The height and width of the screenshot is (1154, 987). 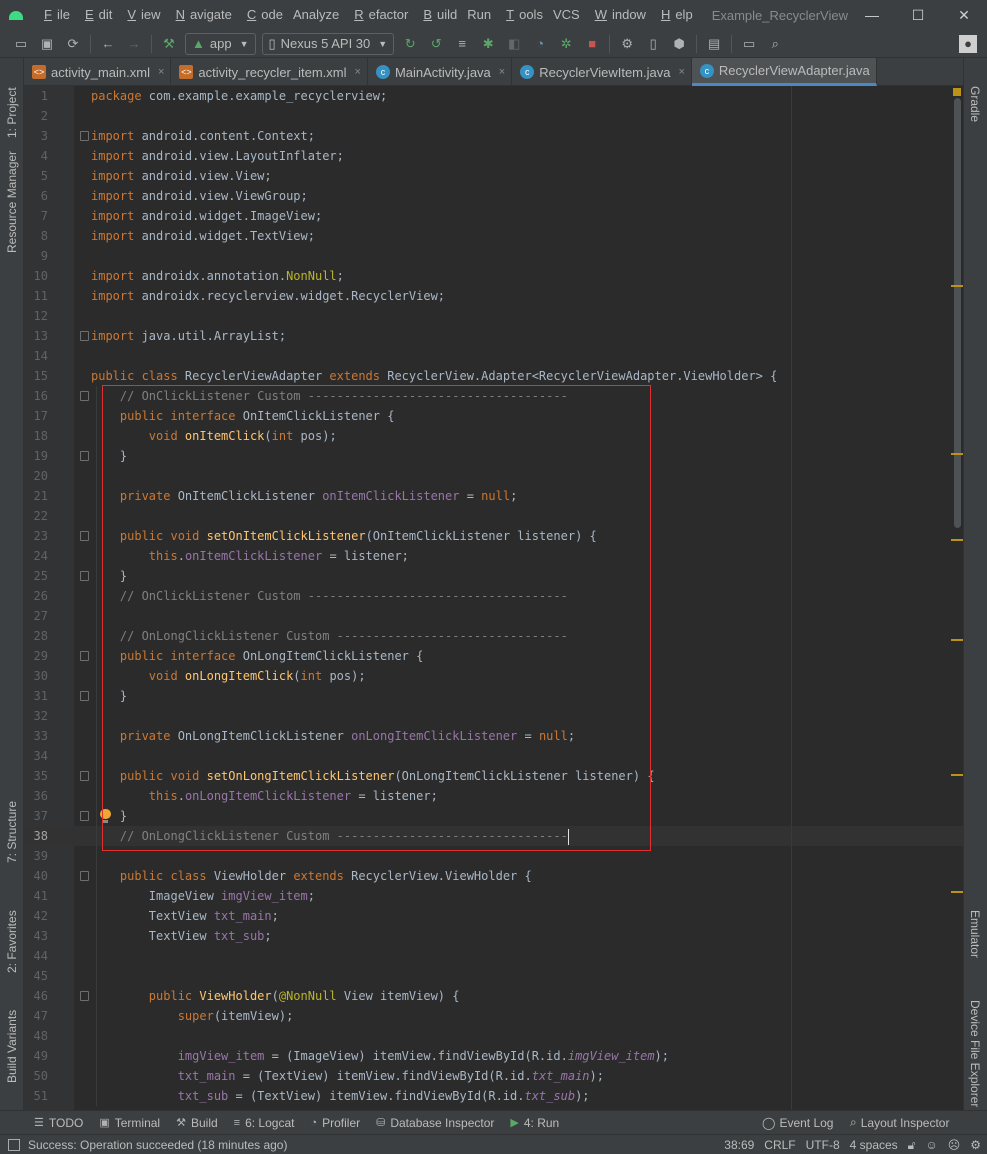 I want to click on menu-item: Edit, so click(x=96, y=15).